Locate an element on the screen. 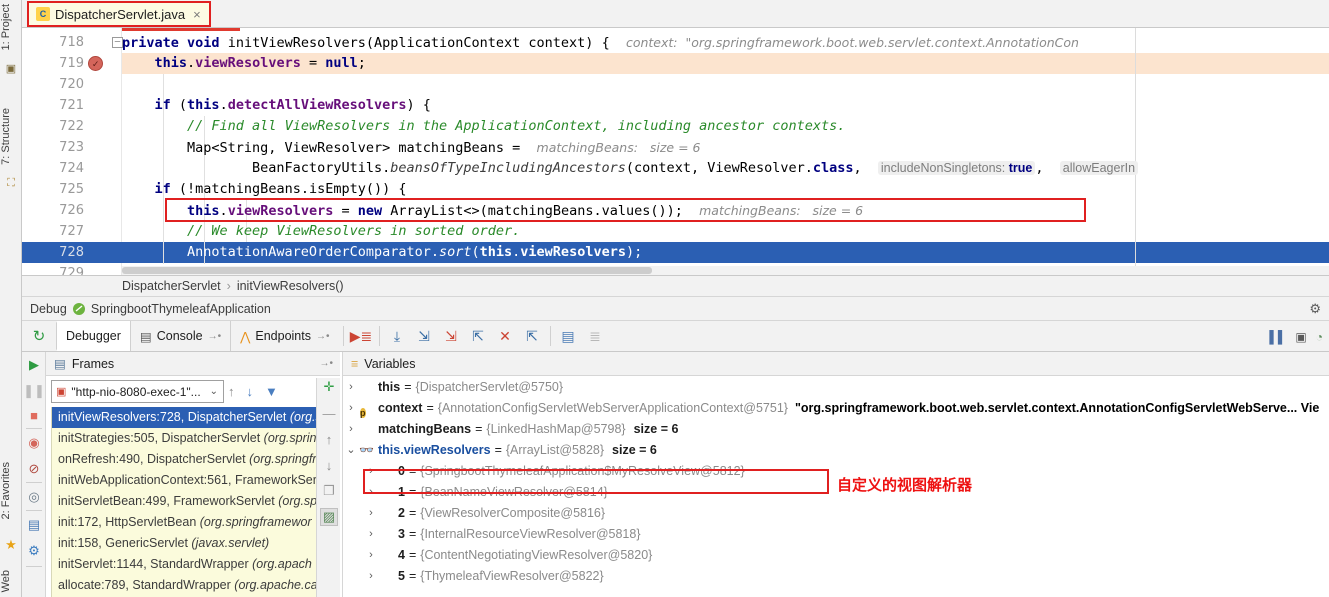 The height and width of the screenshot is (597, 1329). editor-tab-bar: C DispatcherServlet.java × is located at coordinates (675, 14).